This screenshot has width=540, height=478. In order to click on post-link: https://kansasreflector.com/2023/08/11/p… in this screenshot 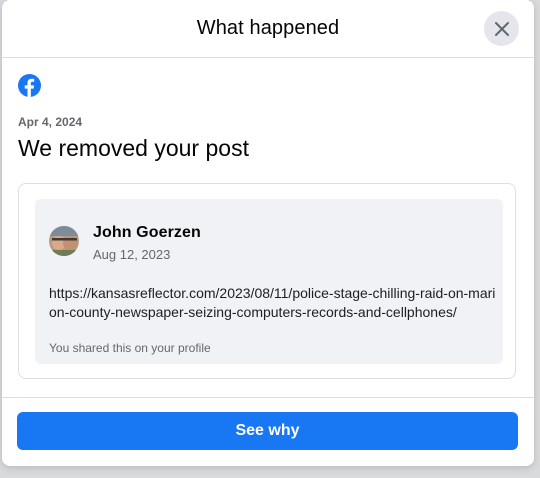, I will do `click(273, 303)`.